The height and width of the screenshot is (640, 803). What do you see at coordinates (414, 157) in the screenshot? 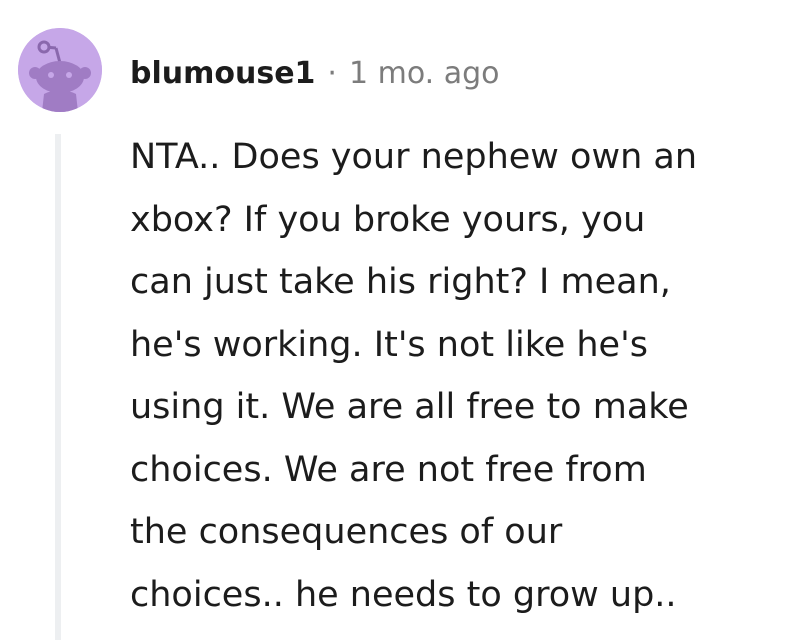
I see `comment-body-line: NTA.. Does your nephew own an` at bounding box center [414, 157].